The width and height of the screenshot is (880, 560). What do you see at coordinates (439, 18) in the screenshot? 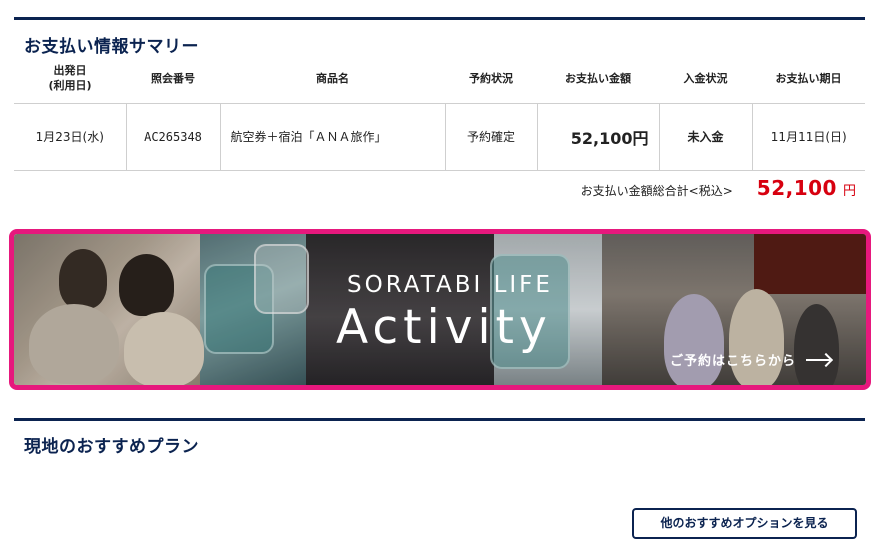
I see `summary-top-rule` at bounding box center [439, 18].